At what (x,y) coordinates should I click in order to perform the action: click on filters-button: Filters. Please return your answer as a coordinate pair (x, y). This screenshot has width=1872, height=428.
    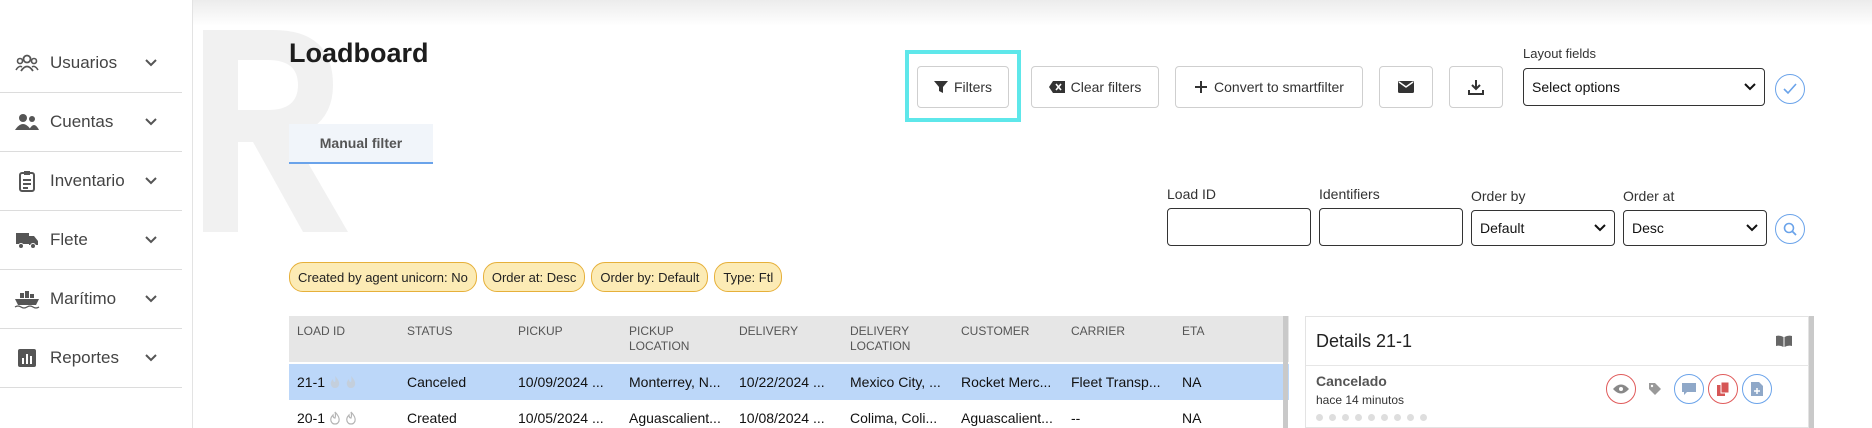
    Looking at the image, I should click on (963, 87).